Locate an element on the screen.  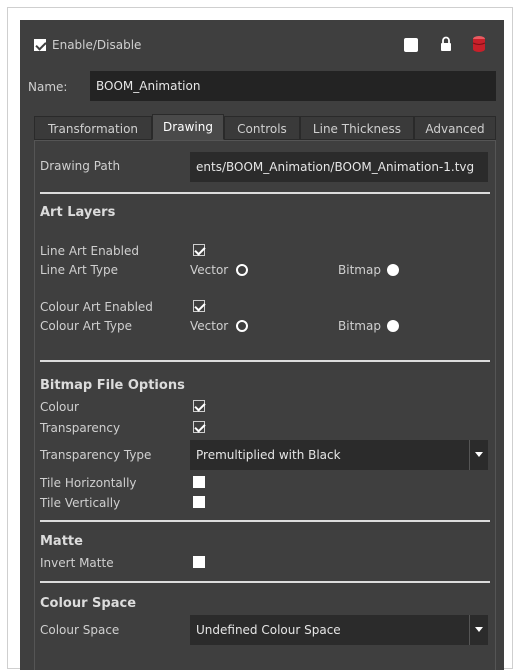
enable-checkbox is located at coordinates (40, 45).